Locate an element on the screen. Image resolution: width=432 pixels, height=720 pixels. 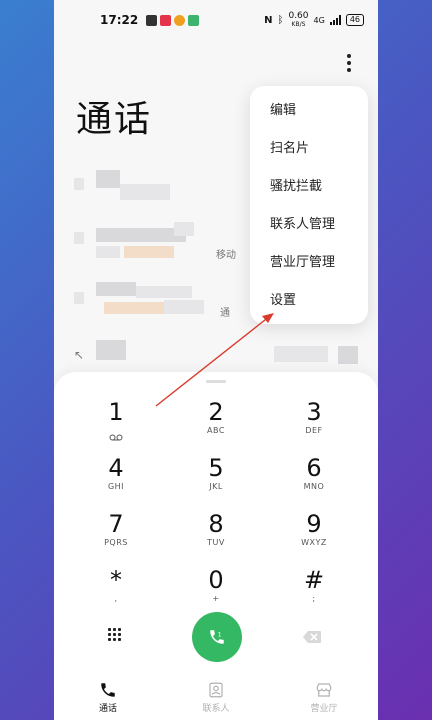
key-digit: 2 is located at coordinates (216, 412).